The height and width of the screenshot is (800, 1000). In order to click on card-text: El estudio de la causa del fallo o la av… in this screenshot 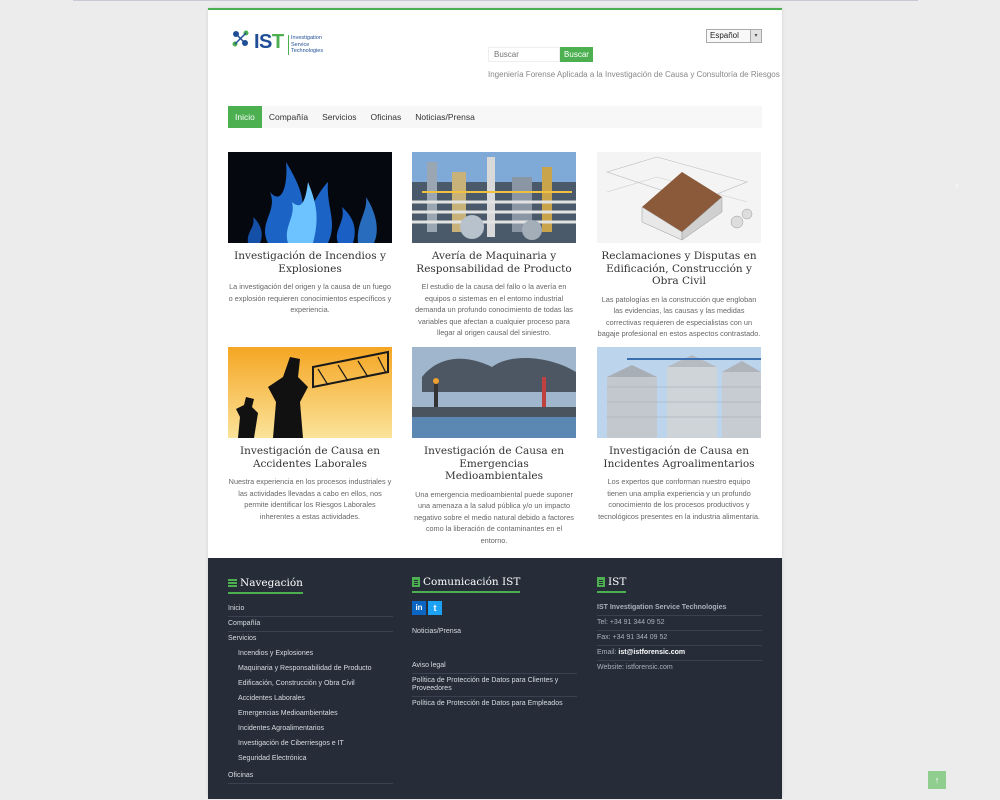, I will do `click(494, 309)`.